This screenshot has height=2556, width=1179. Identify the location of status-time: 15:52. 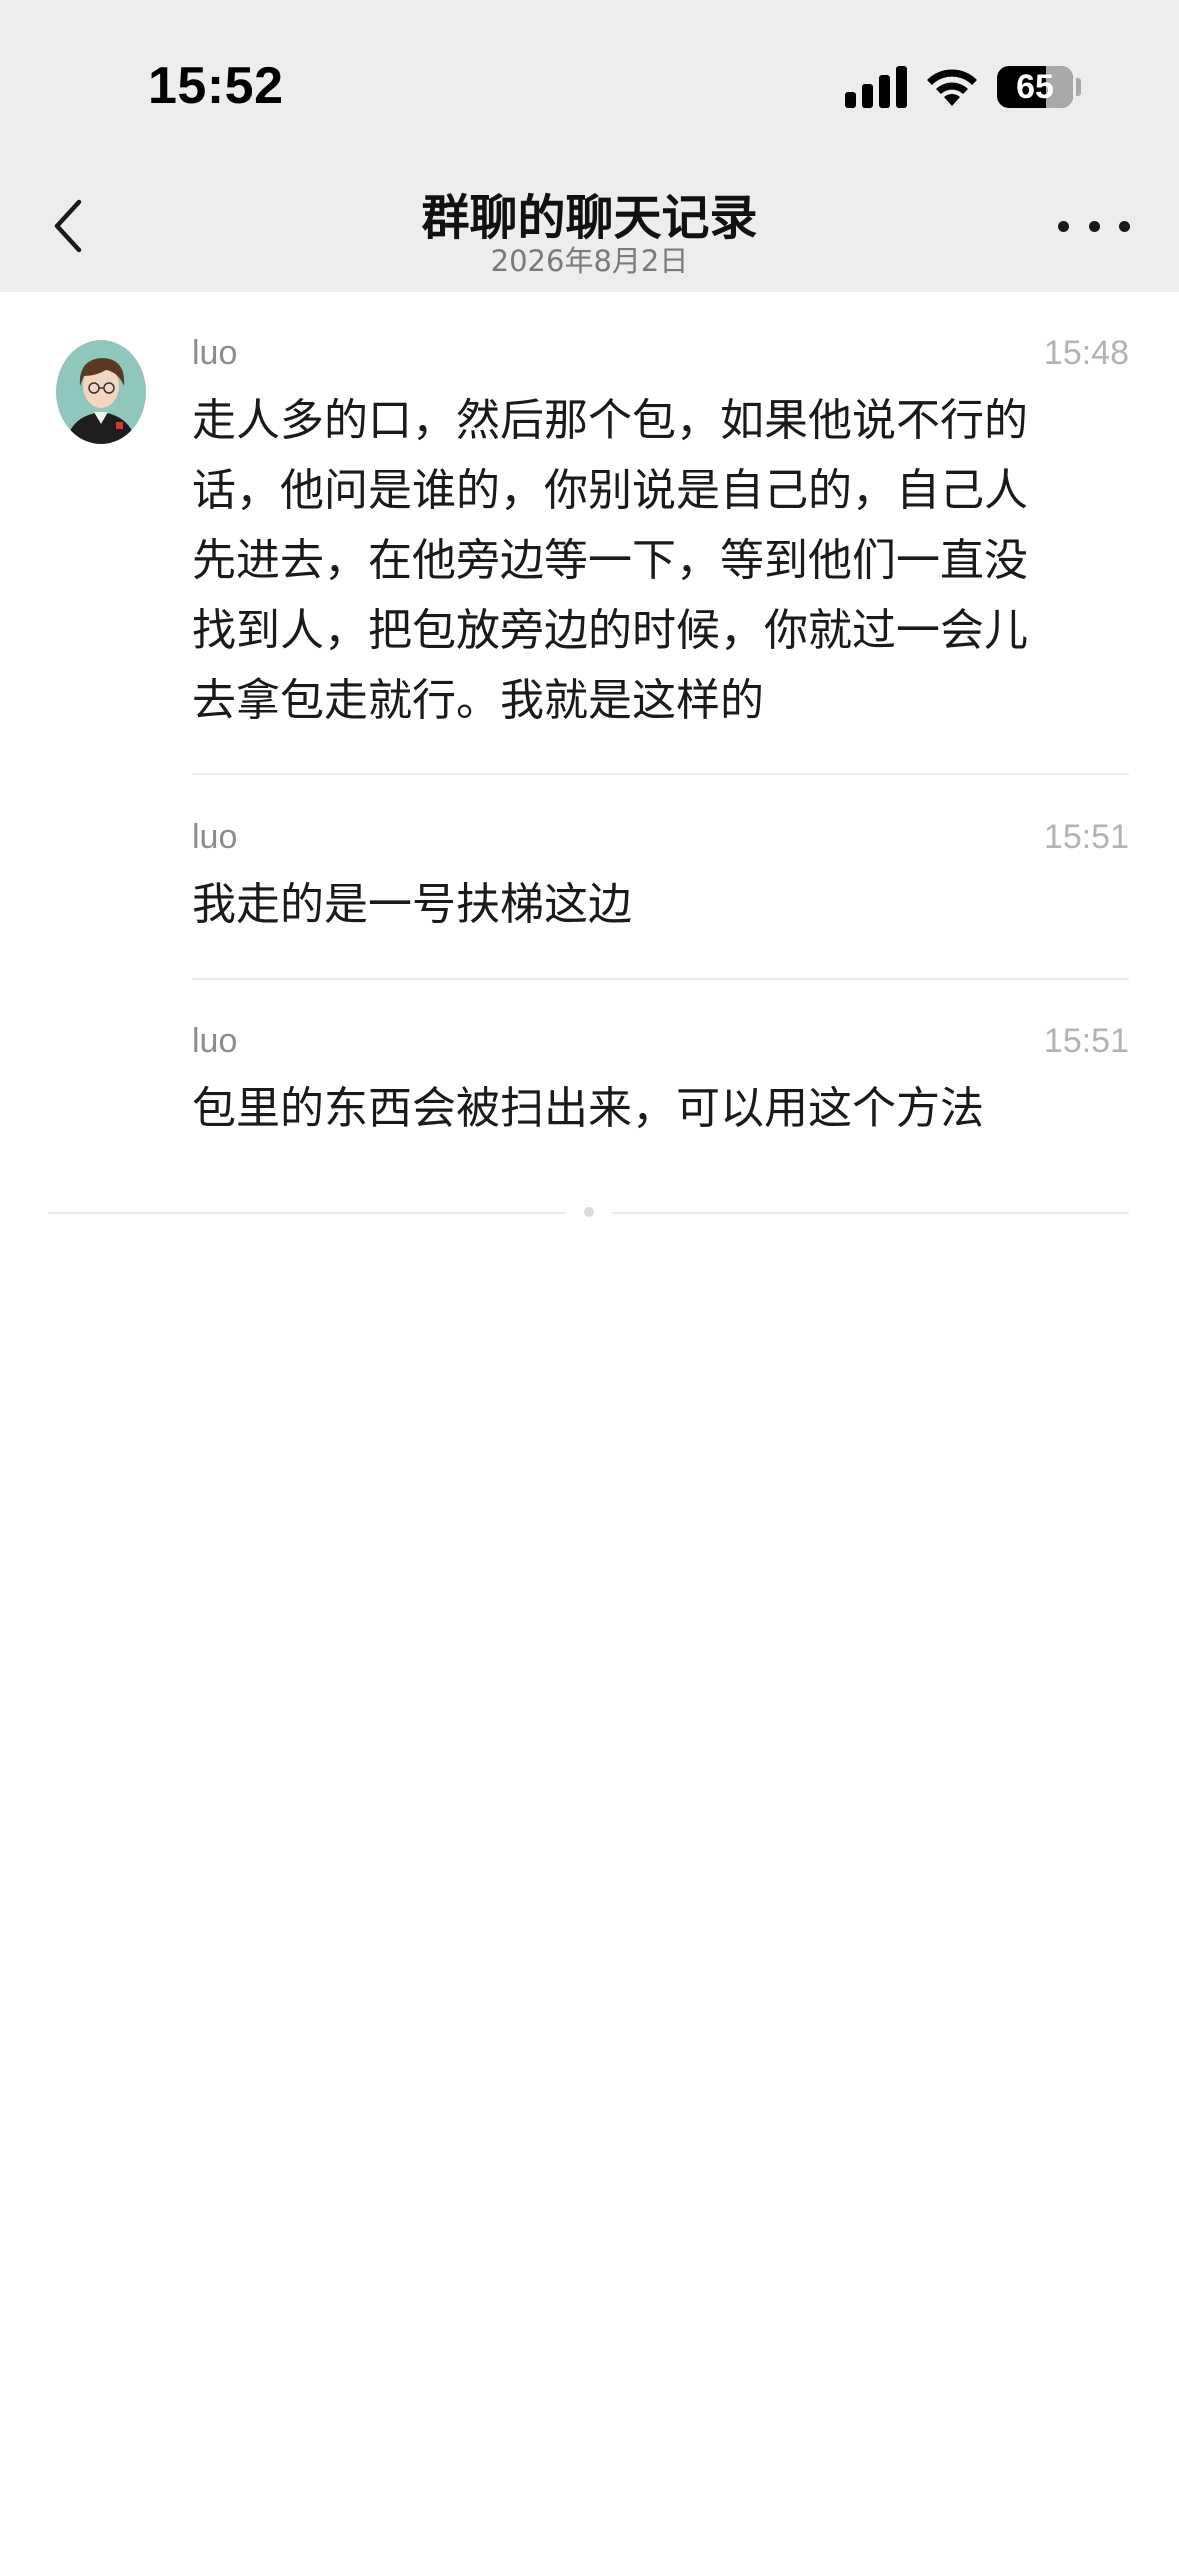
(216, 86).